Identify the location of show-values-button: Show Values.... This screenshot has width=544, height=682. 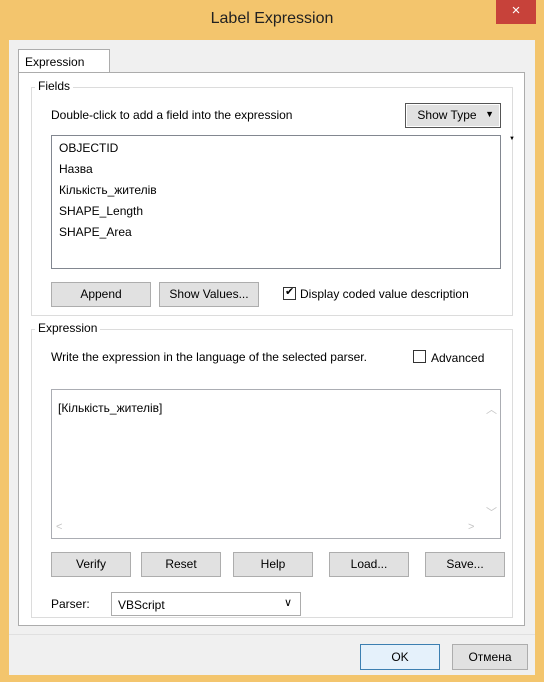
(209, 294).